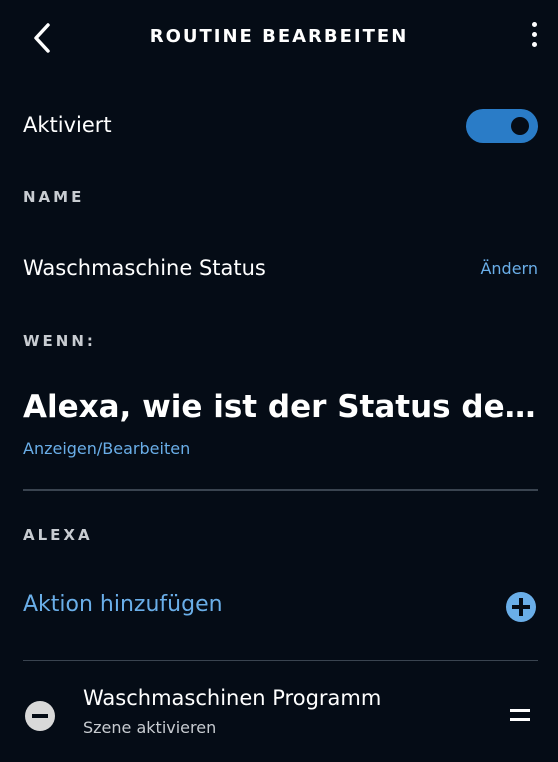  I want to click on add-action-label: Aktion hinzufügen, so click(123, 604).